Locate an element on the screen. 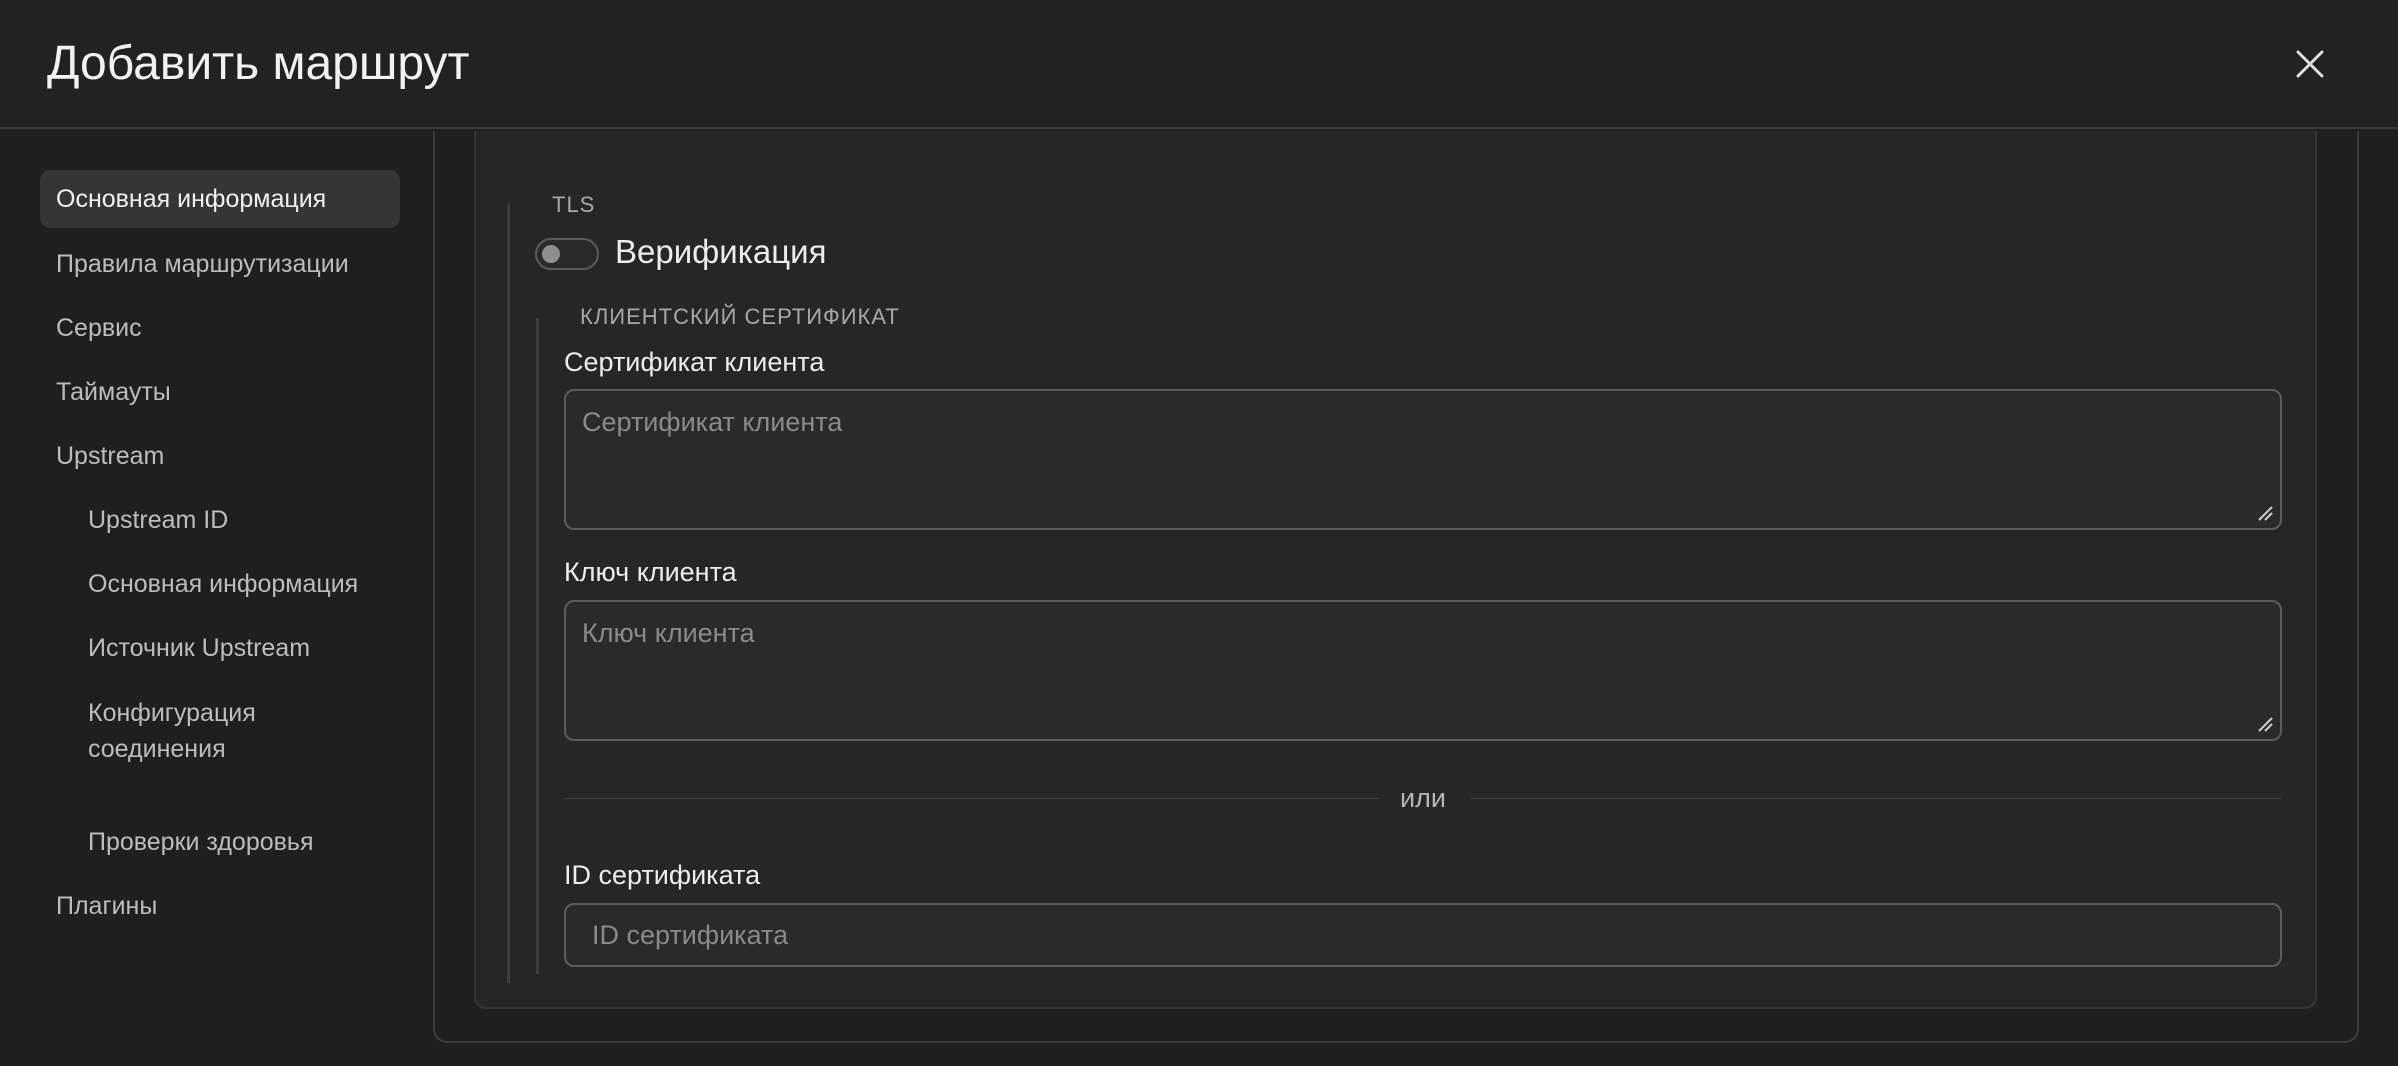 This screenshot has width=2398, height=1066. client-cert-textarea is located at coordinates (1423, 459).